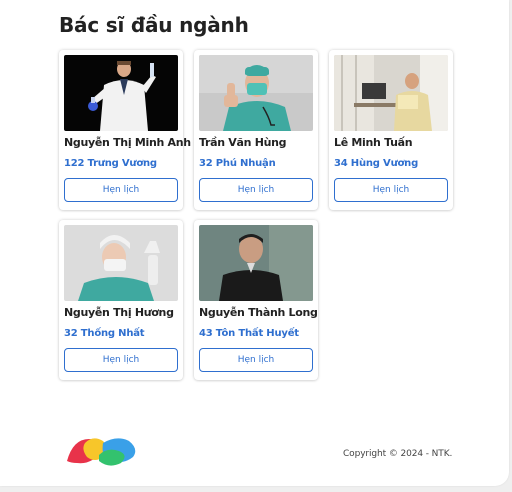 The image size is (512, 492). What do you see at coordinates (123, 333) in the screenshot?
I see `doctor-address: 32 Thống Nhất` at bounding box center [123, 333].